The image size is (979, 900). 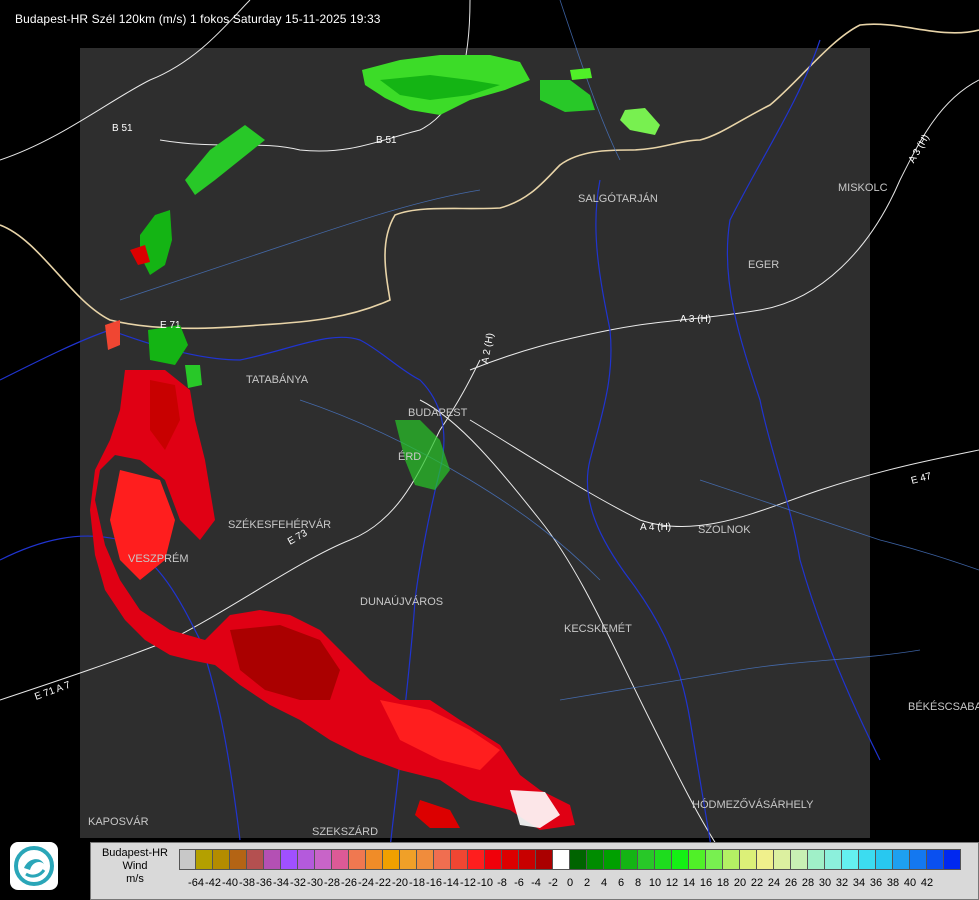 What do you see at coordinates (213, 883) in the screenshot?
I see `legend-tick-label: -42` at bounding box center [213, 883].